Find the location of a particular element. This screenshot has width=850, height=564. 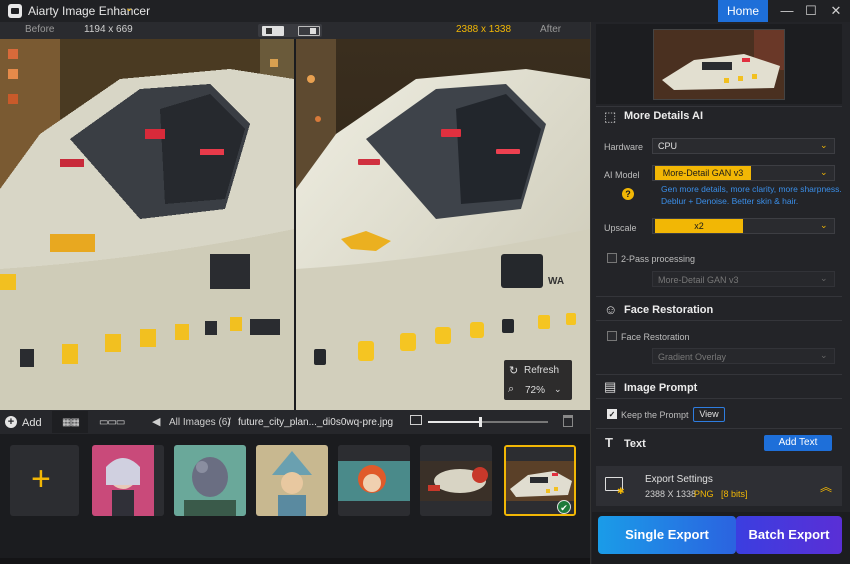

after-label: After is located at coordinates (551, 29).